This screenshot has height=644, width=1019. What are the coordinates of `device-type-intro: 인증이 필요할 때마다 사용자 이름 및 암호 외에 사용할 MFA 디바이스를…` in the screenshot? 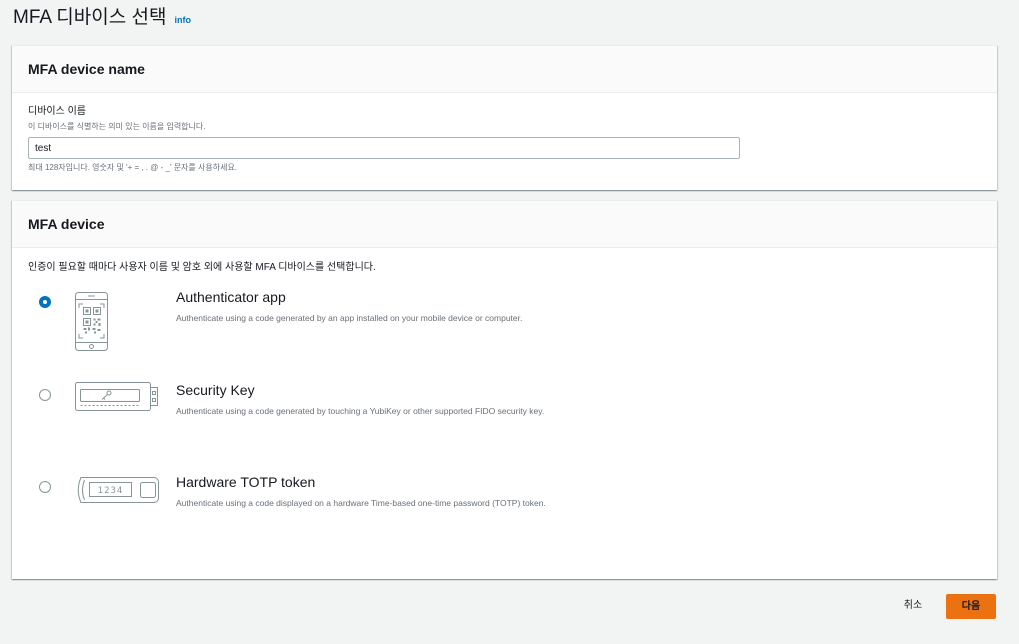 It's located at (202, 267).